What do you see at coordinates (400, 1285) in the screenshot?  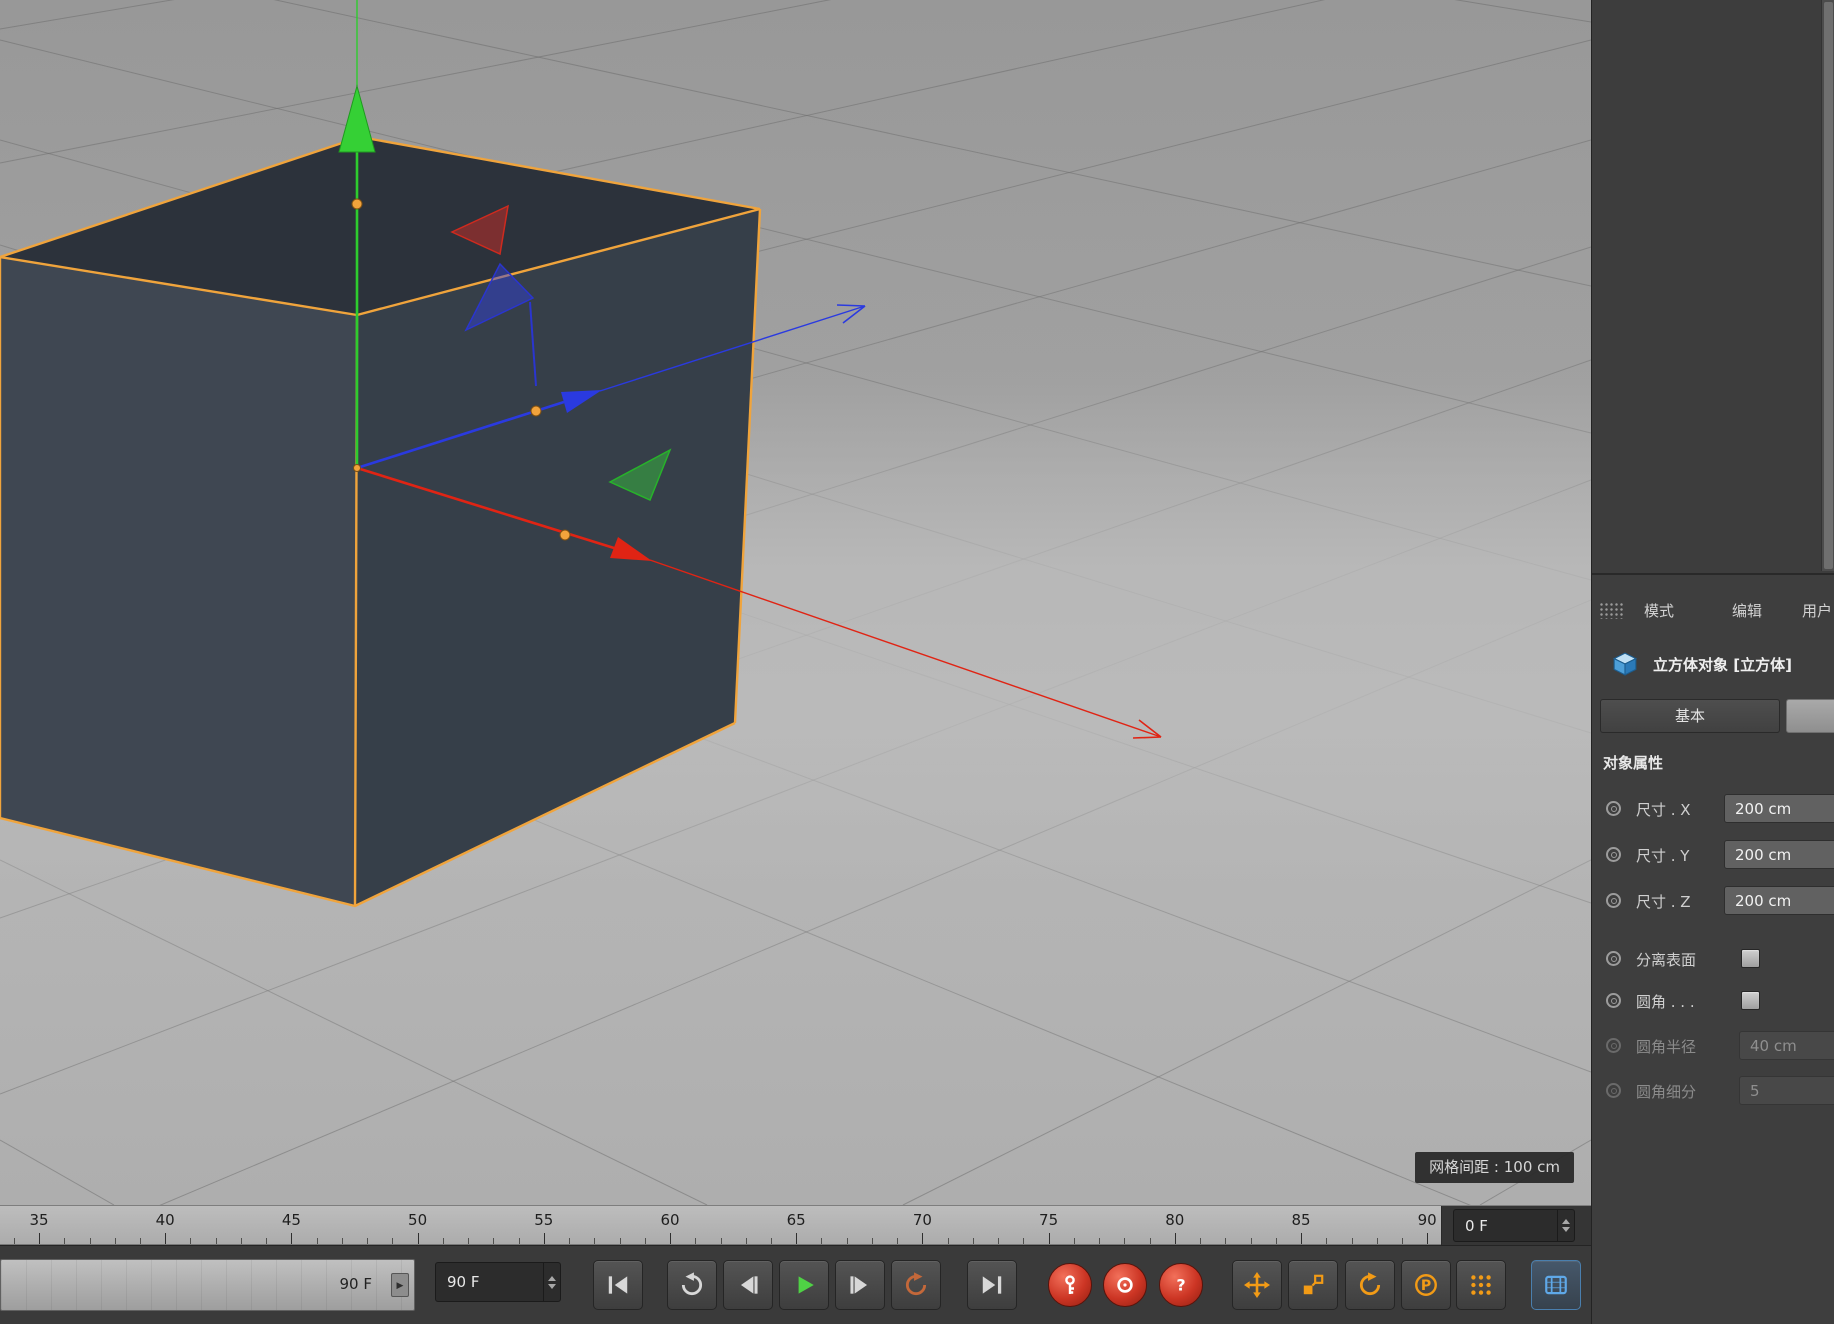 I see `range-end-grip: ▶` at bounding box center [400, 1285].